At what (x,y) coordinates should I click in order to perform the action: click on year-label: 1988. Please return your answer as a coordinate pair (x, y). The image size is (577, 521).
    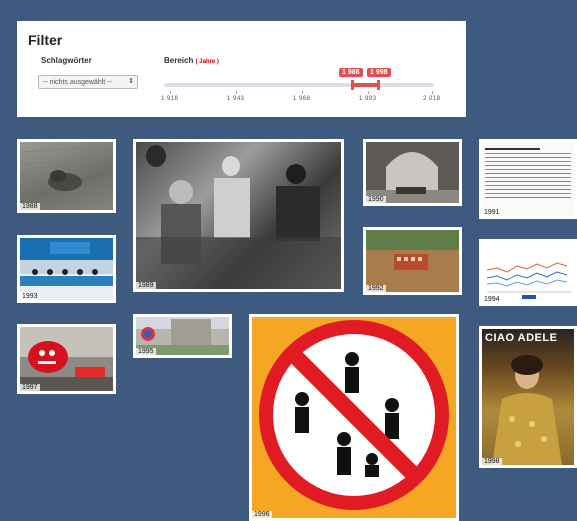
    Looking at the image, I should click on (30, 206).